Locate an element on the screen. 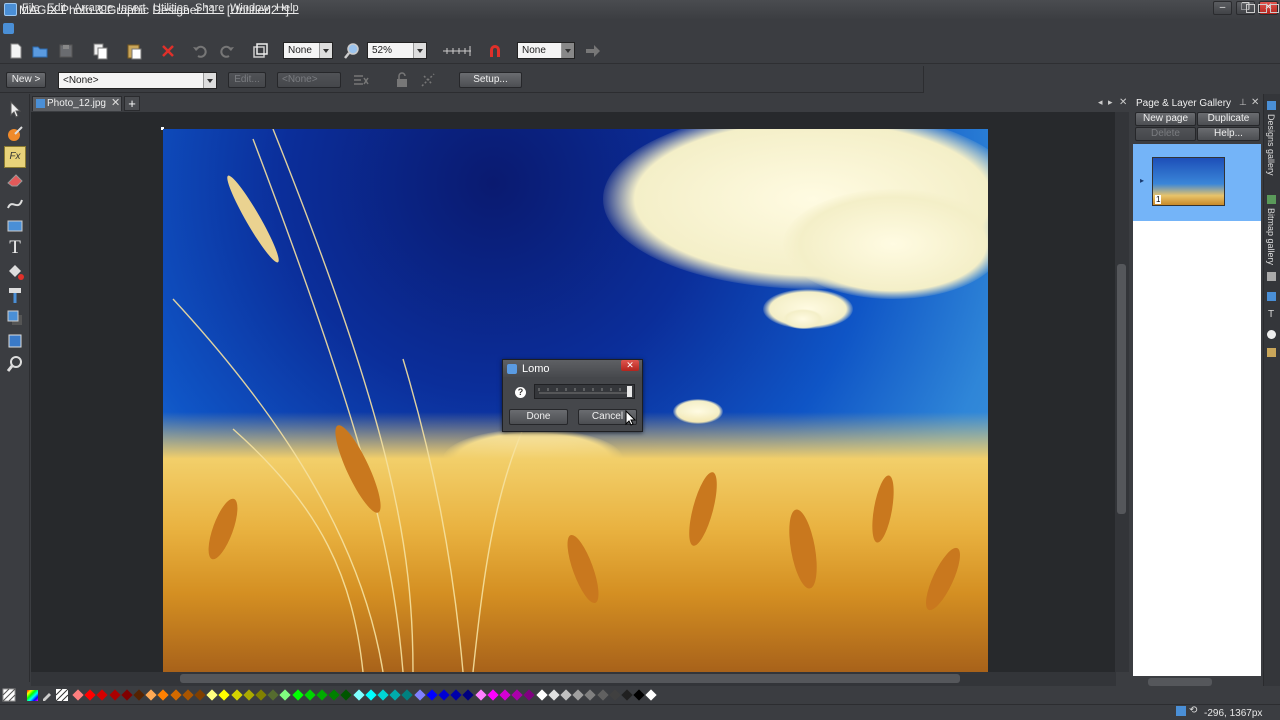  shadow-tool-icon is located at coordinates (15, 318).